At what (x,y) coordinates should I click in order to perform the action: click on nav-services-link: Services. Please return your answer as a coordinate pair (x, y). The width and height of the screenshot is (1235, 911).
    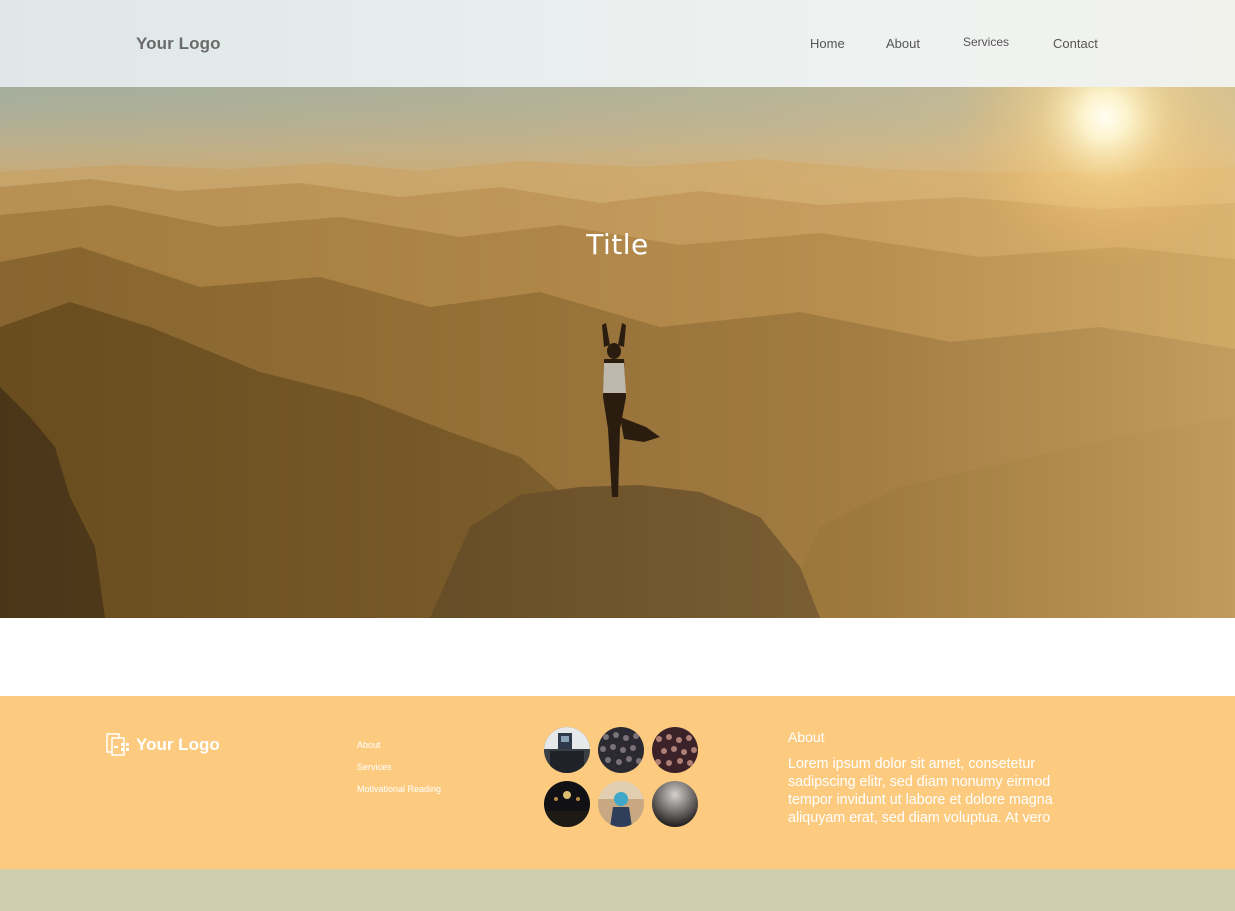
    Looking at the image, I should click on (986, 42).